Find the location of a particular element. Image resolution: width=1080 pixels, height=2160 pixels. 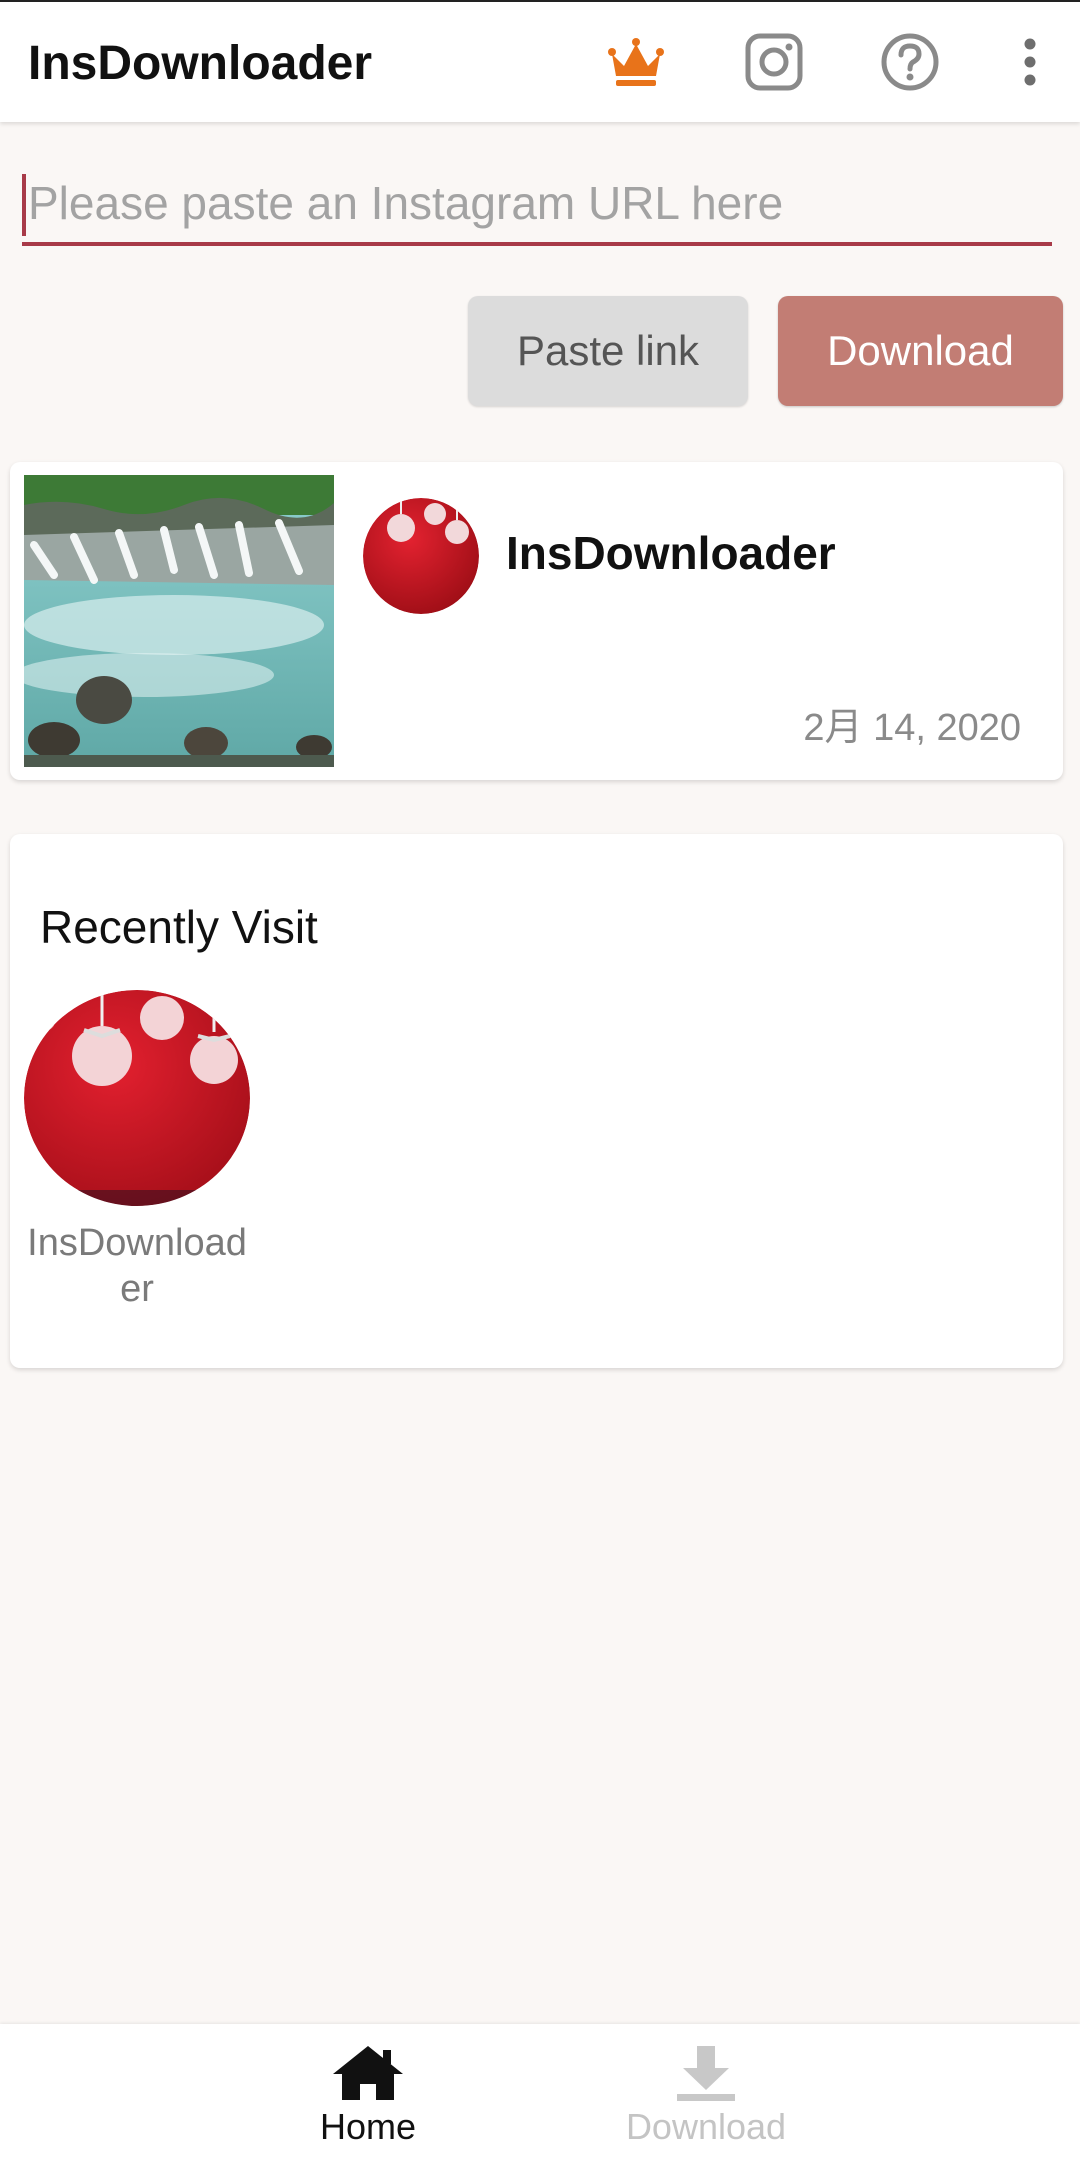

download-icon is located at coordinates (706, 2073).